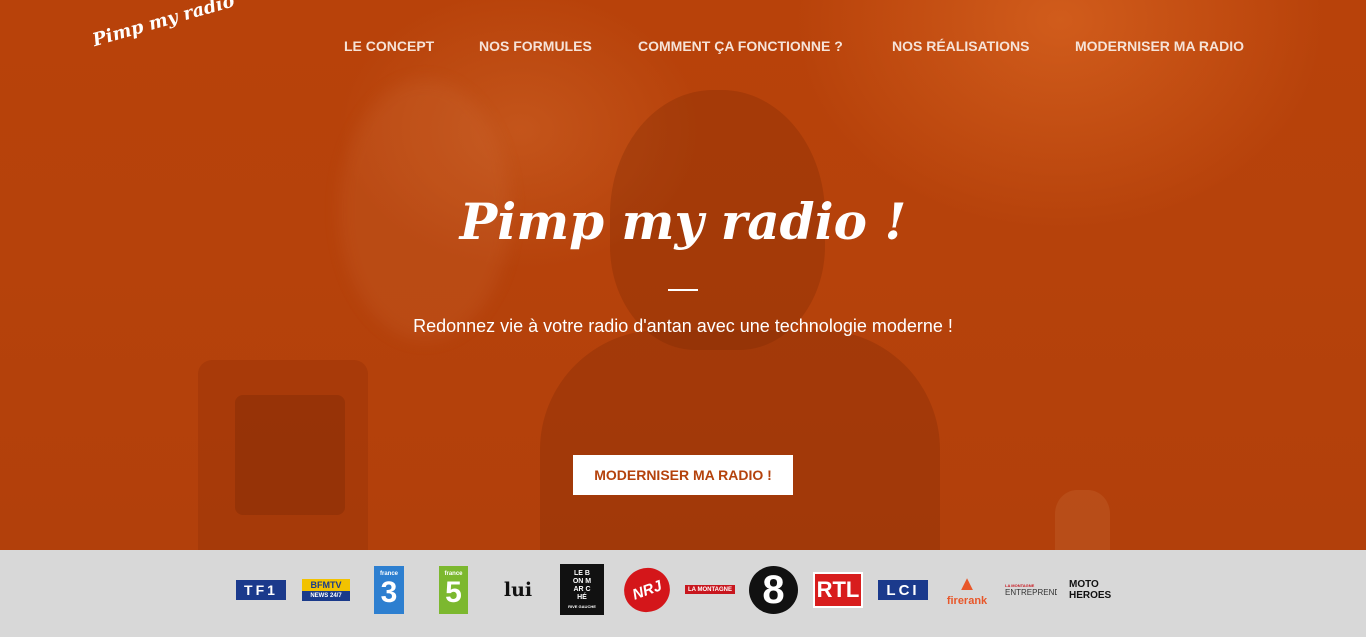 Image resolution: width=1366 pixels, height=637 pixels. I want to click on lui-logo-text: lui, so click(518, 590).